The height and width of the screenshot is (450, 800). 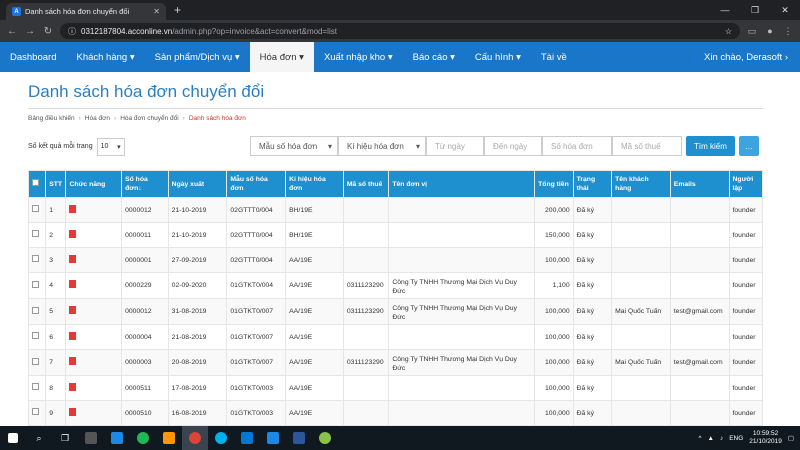 What do you see at coordinates (577, 146) in the screenshot?
I see `invoice-no-input: Số hóa đơn` at bounding box center [577, 146].